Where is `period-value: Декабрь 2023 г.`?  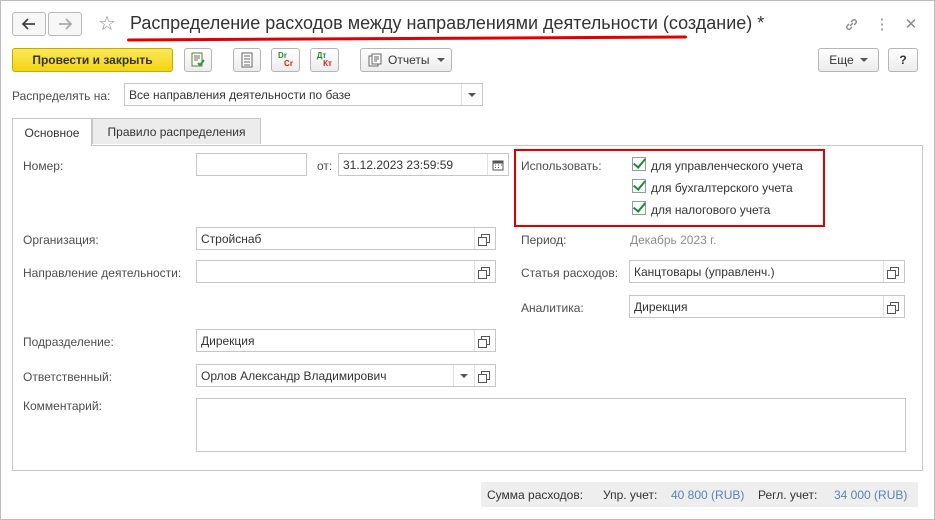
period-value: Декабрь 2023 г. is located at coordinates (673, 240).